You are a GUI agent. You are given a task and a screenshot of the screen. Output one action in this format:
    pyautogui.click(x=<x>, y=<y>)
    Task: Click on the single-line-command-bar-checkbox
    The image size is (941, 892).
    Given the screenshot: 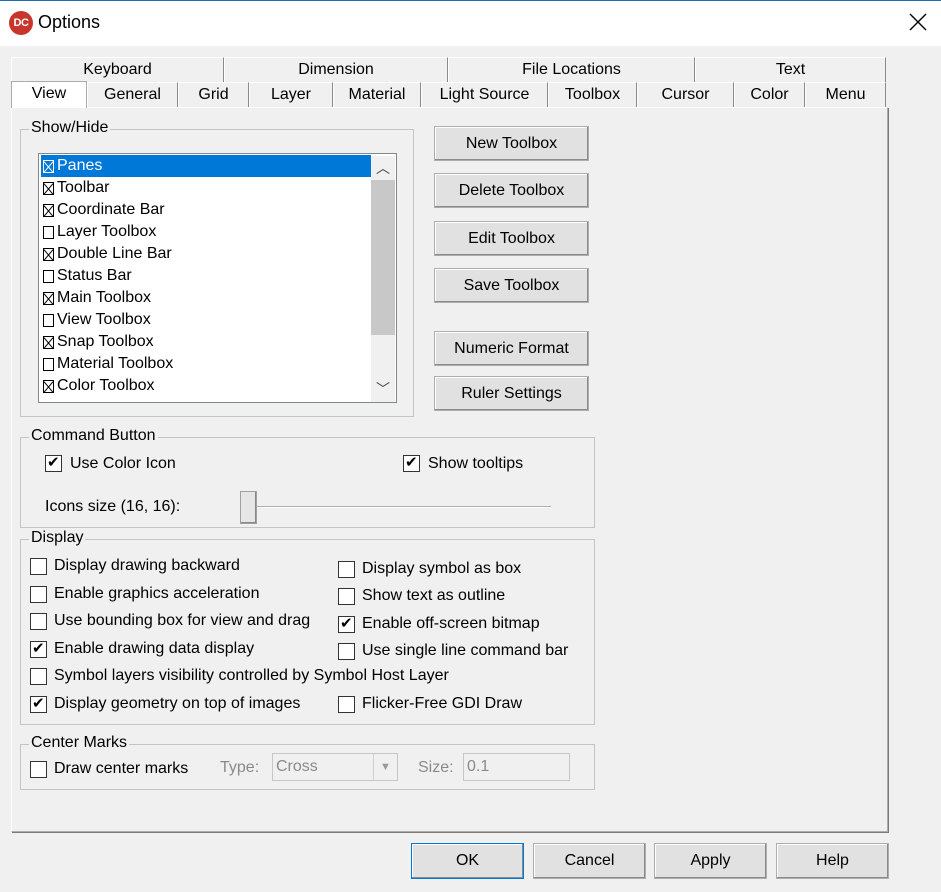 What is the action you would take?
    pyautogui.click(x=346, y=651)
    